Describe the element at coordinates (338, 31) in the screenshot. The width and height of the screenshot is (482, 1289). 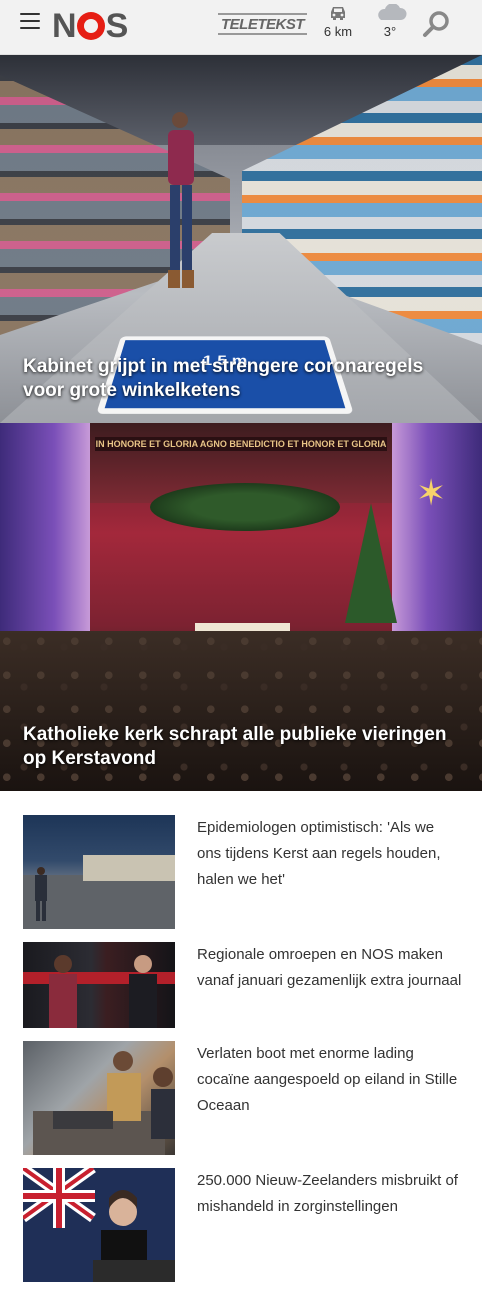
I see `traffic-value: 6 km` at that location.